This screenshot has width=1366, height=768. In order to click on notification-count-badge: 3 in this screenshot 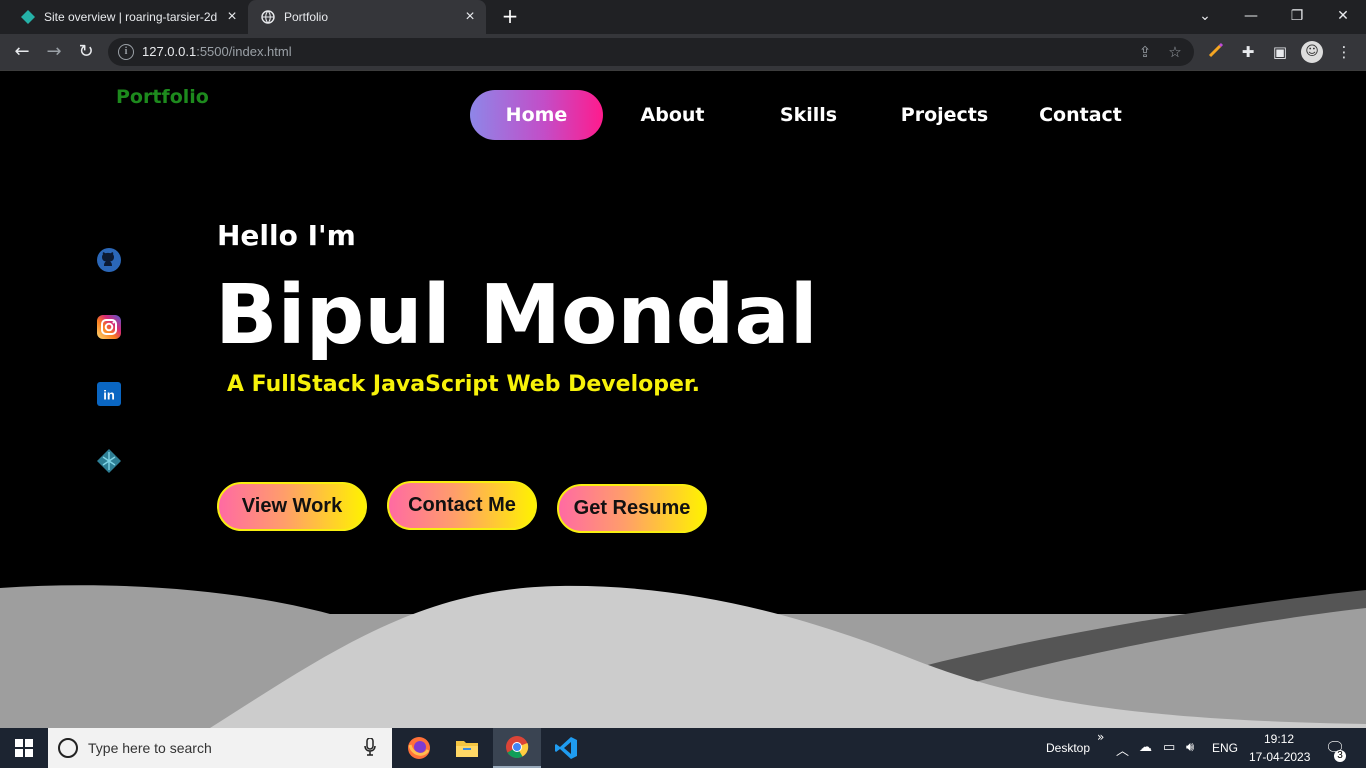, I will do `click(1340, 756)`.